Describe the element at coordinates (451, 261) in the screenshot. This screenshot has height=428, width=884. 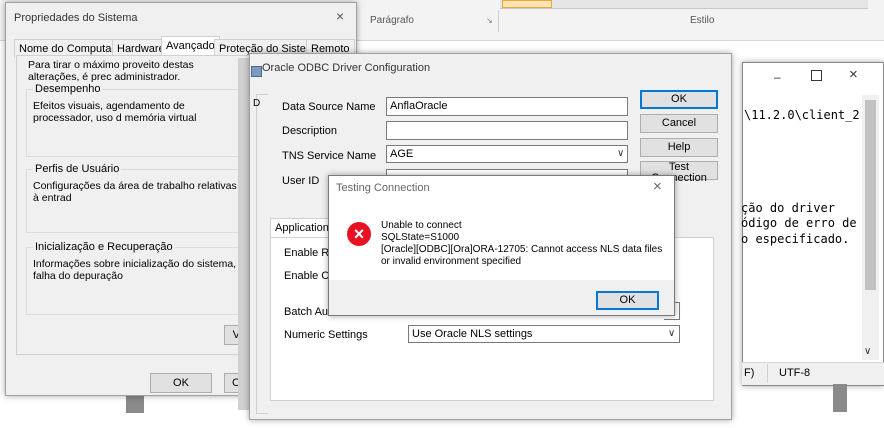
I see `error-line-4: or invalid environment specified` at that location.